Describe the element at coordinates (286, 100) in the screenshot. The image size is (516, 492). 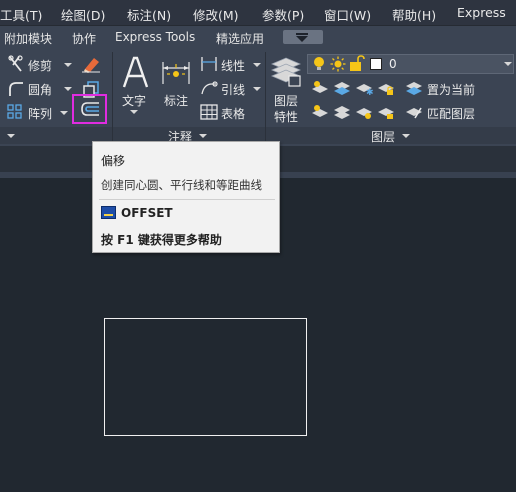
I see `layer-properties-label-line1: 图层` at that location.